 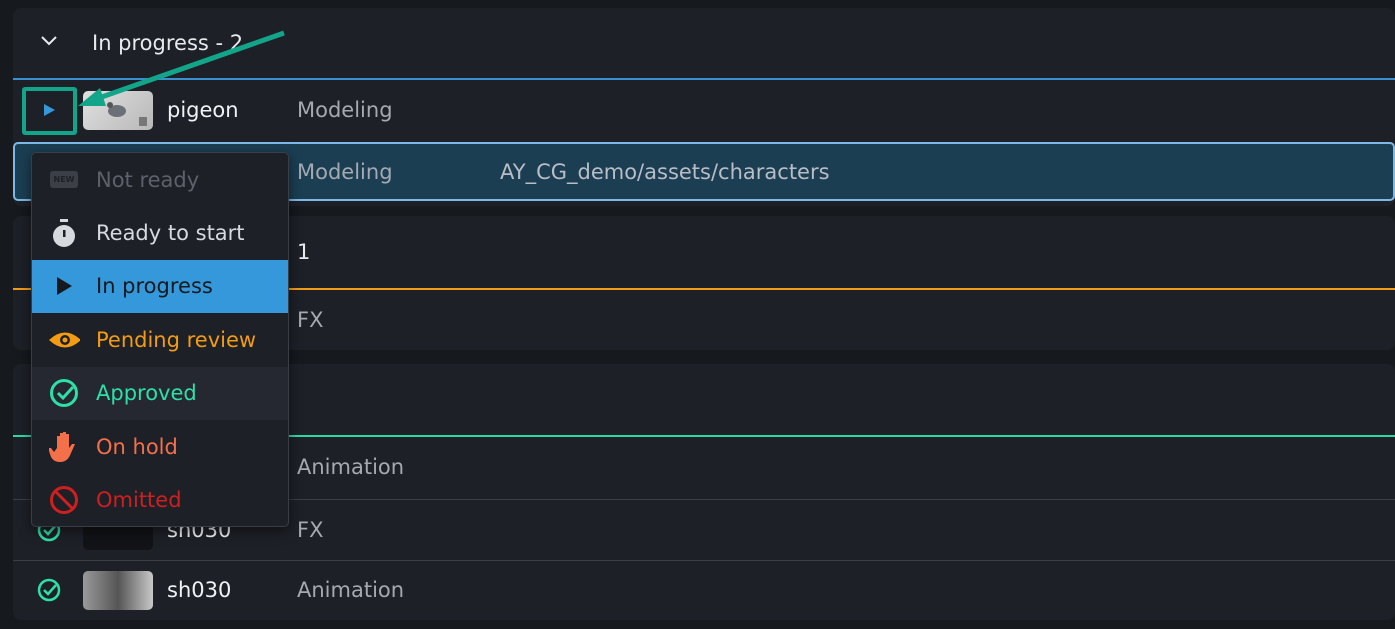 What do you see at coordinates (64, 447) in the screenshot?
I see `hand-icon` at bounding box center [64, 447].